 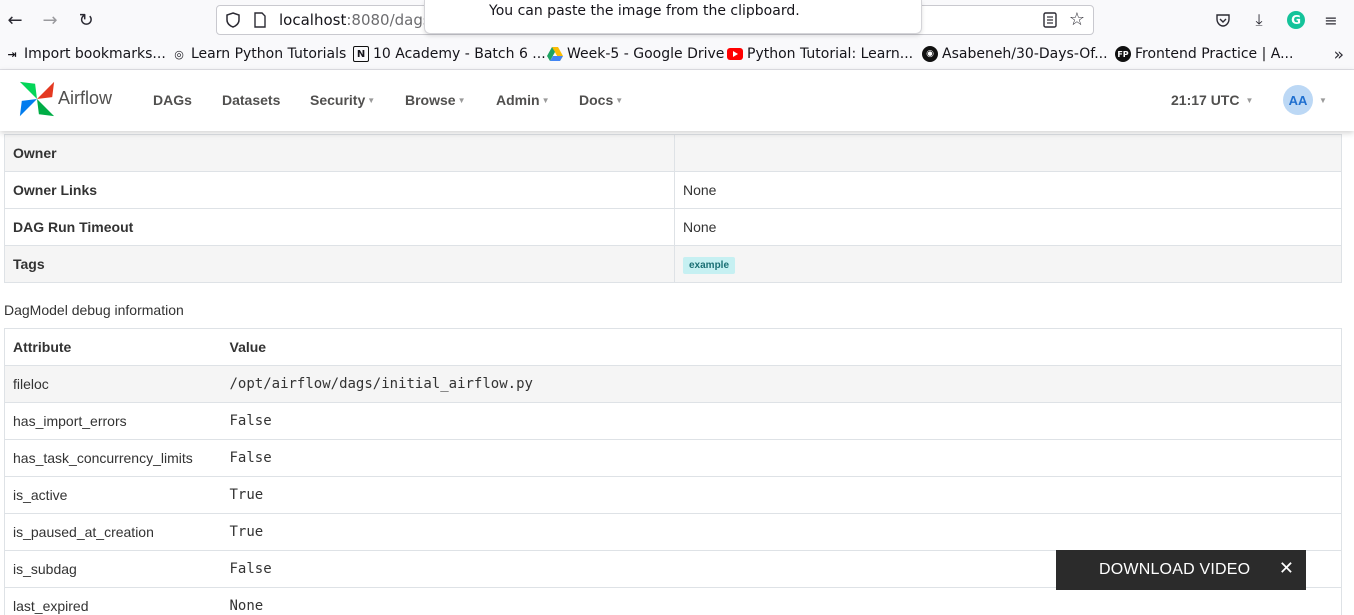 What do you see at coordinates (1286, 568) in the screenshot?
I see `close-icon: ✕` at bounding box center [1286, 568].